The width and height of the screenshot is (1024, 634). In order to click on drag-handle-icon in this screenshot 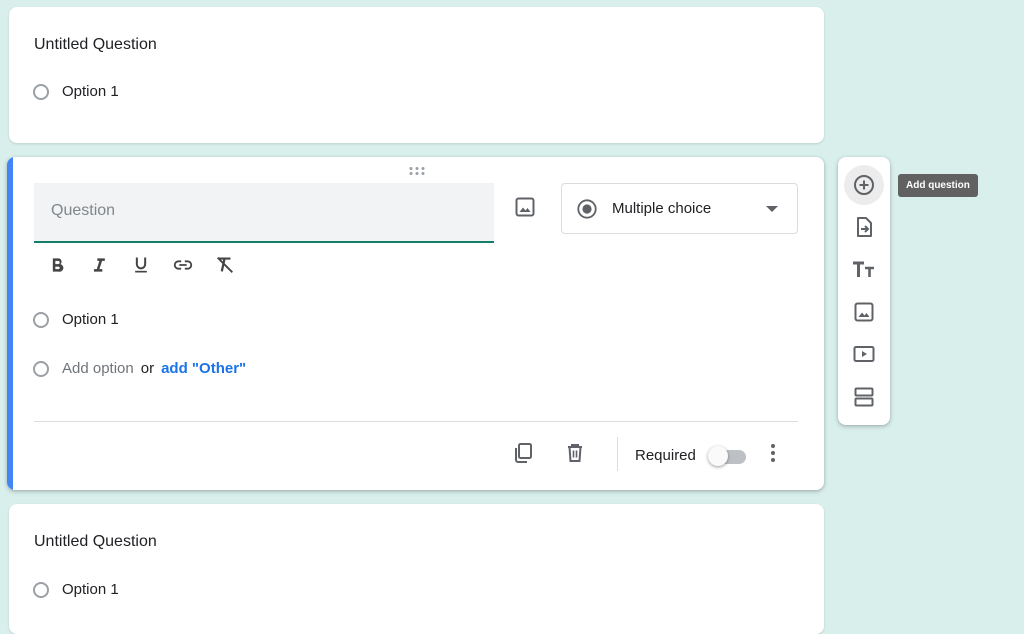, I will do `click(417, 171)`.